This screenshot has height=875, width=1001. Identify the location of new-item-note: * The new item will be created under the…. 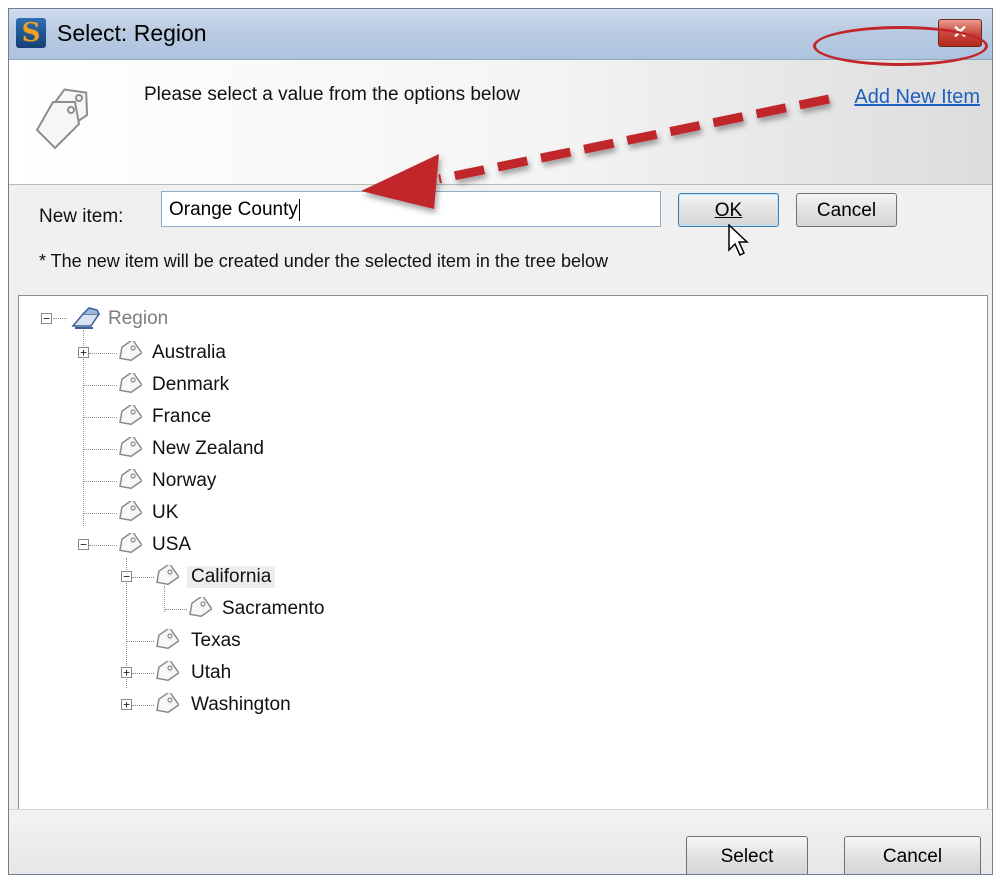
(323, 261).